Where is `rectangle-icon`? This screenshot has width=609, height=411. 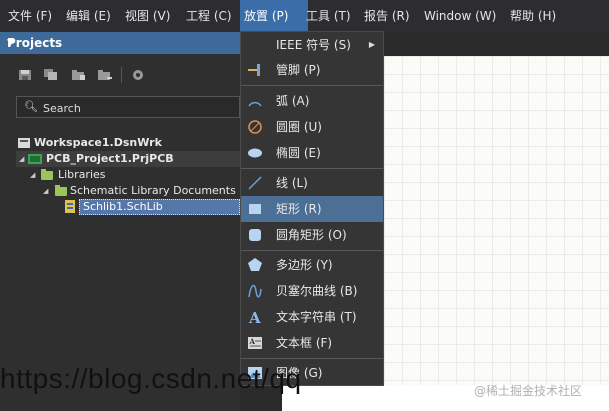
rectangle-icon is located at coordinates (255, 209).